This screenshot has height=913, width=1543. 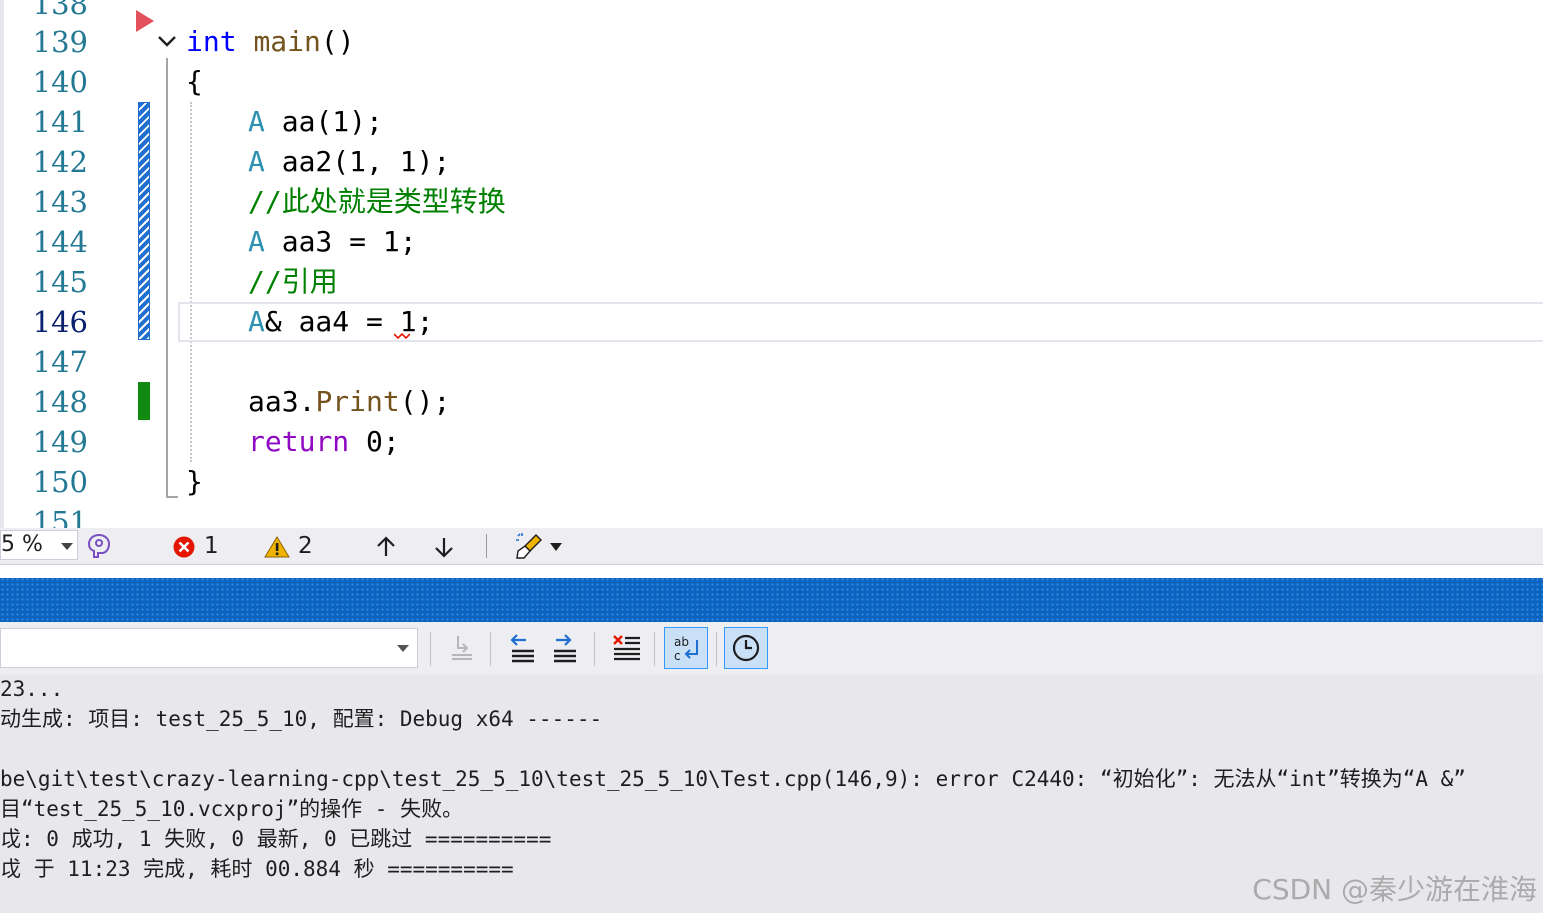 What do you see at coordinates (60, 42) in the screenshot?
I see `line-number: 139` at bounding box center [60, 42].